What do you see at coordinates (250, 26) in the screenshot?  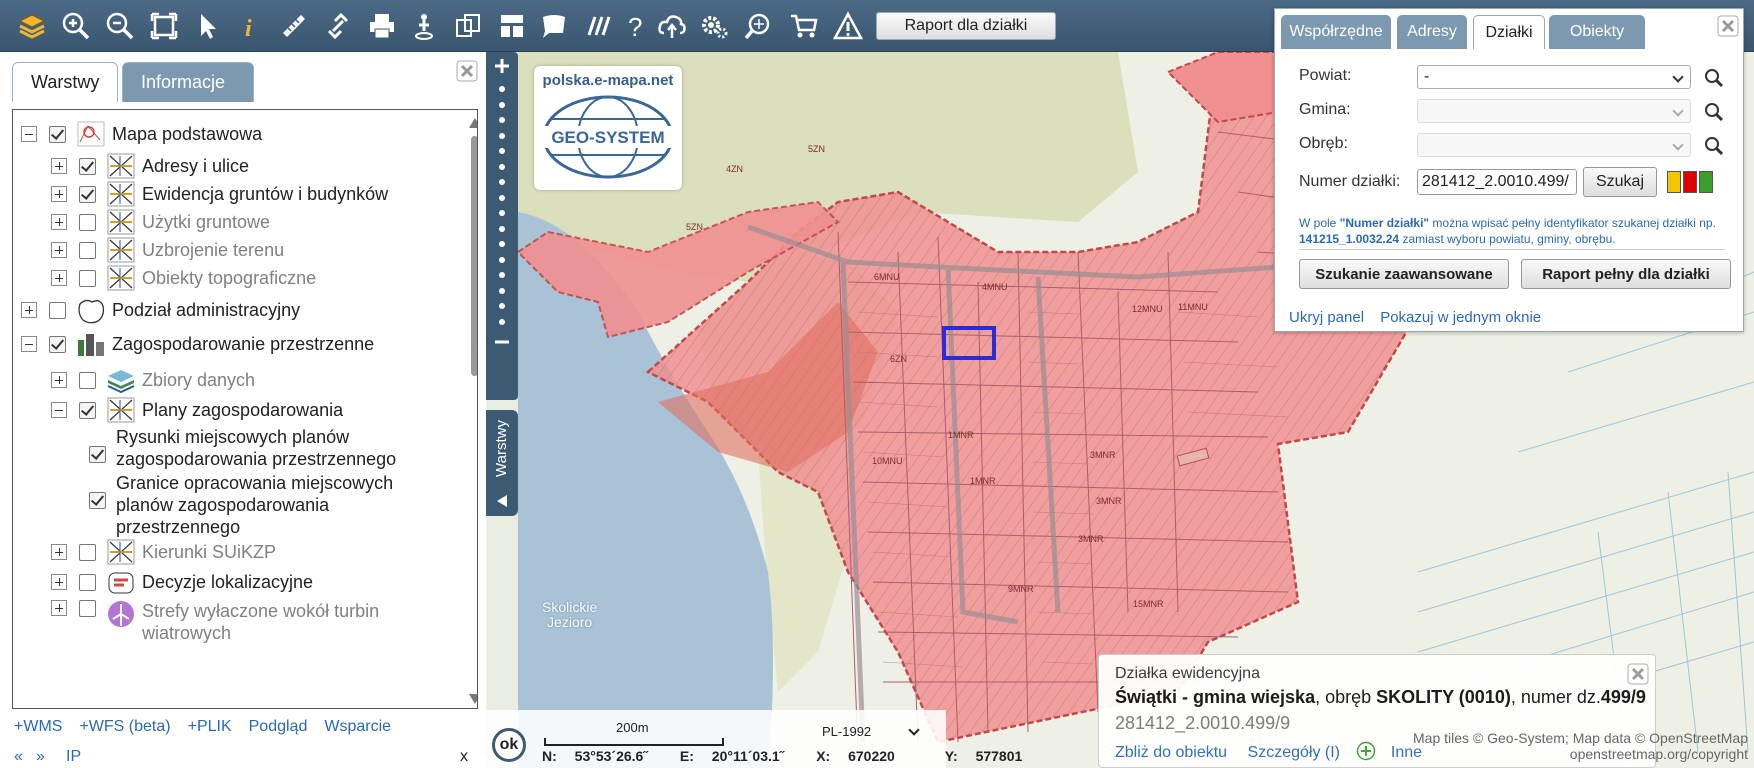 I see `info-icon: i` at bounding box center [250, 26].